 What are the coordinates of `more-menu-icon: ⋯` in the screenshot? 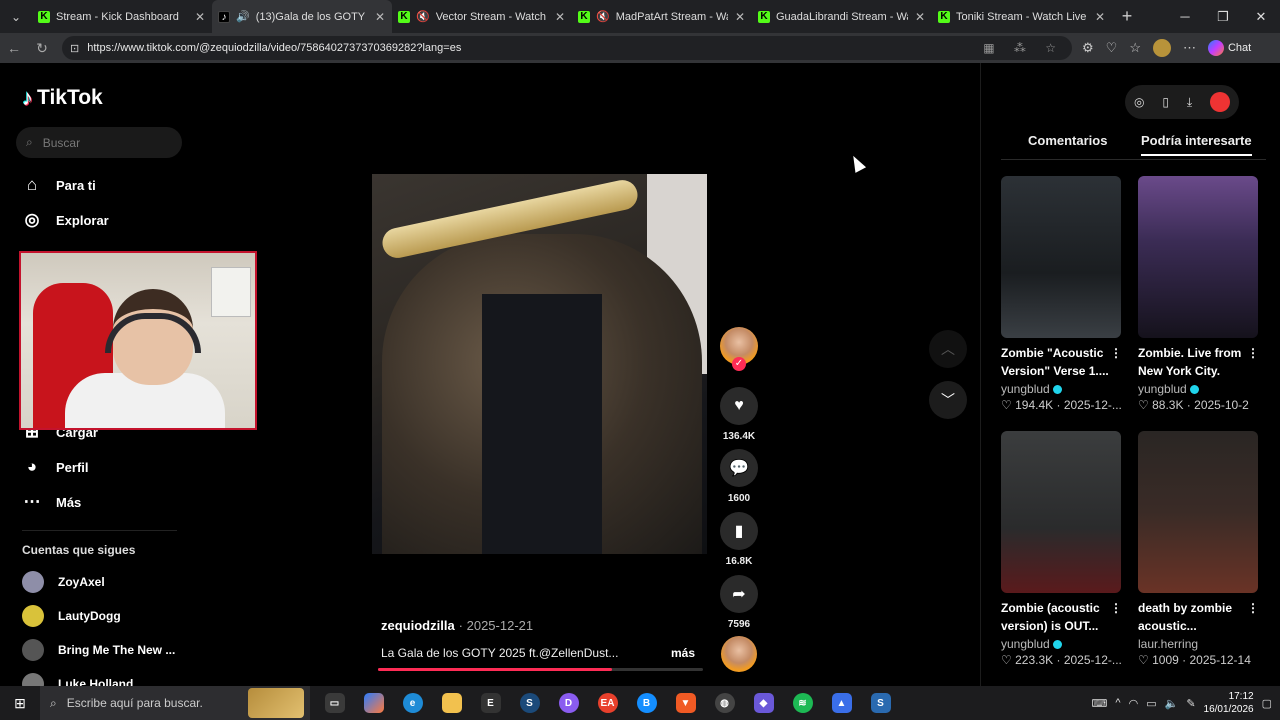 It's located at (1189, 48).